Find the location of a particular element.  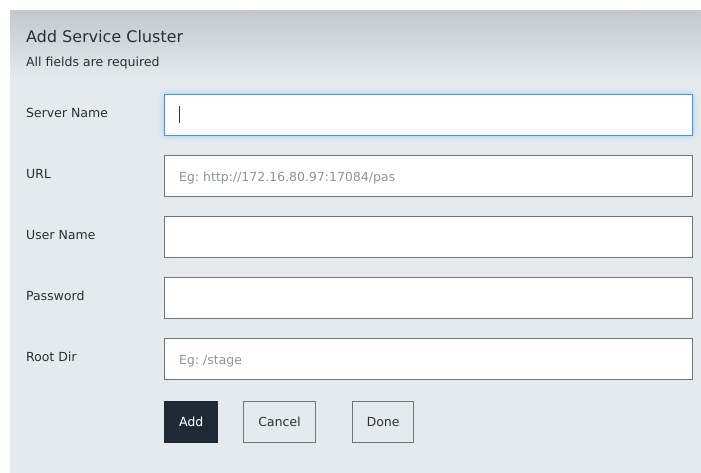

field-label: User Name is located at coordinates (61, 235).